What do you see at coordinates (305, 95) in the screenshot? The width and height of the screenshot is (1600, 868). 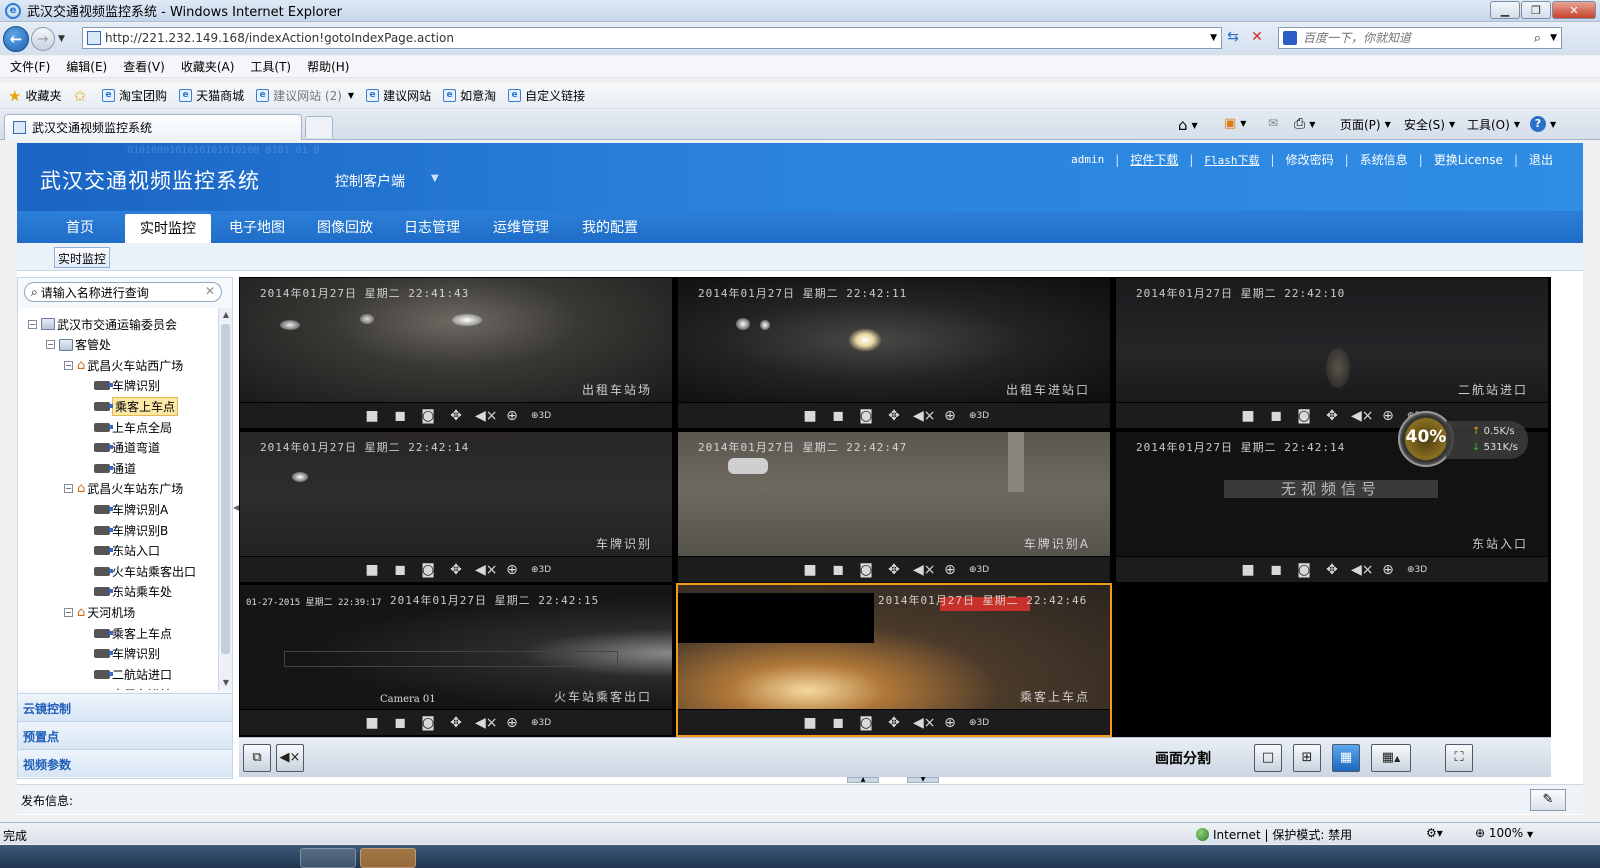 I see `fav-suggested-sites-dropdown: e 建议网站 (2) ▼` at bounding box center [305, 95].